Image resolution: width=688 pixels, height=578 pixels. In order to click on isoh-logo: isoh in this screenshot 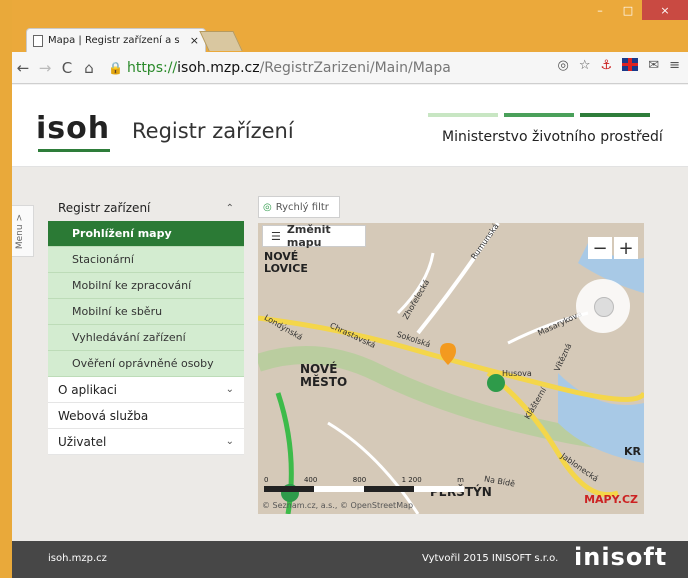, I will do `click(73, 128)`.